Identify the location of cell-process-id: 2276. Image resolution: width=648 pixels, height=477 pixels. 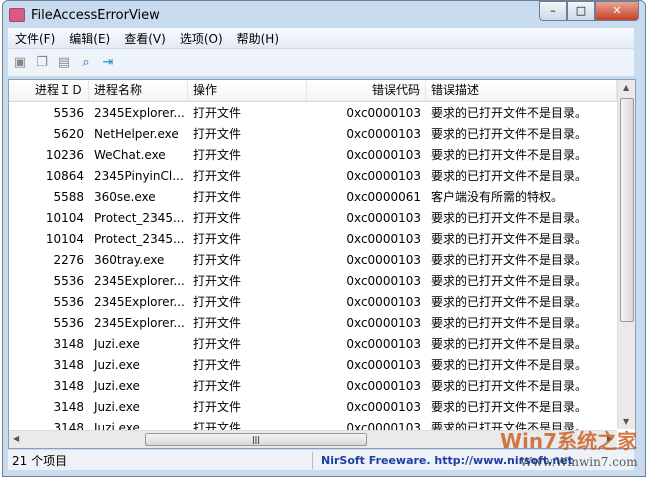
(68, 260).